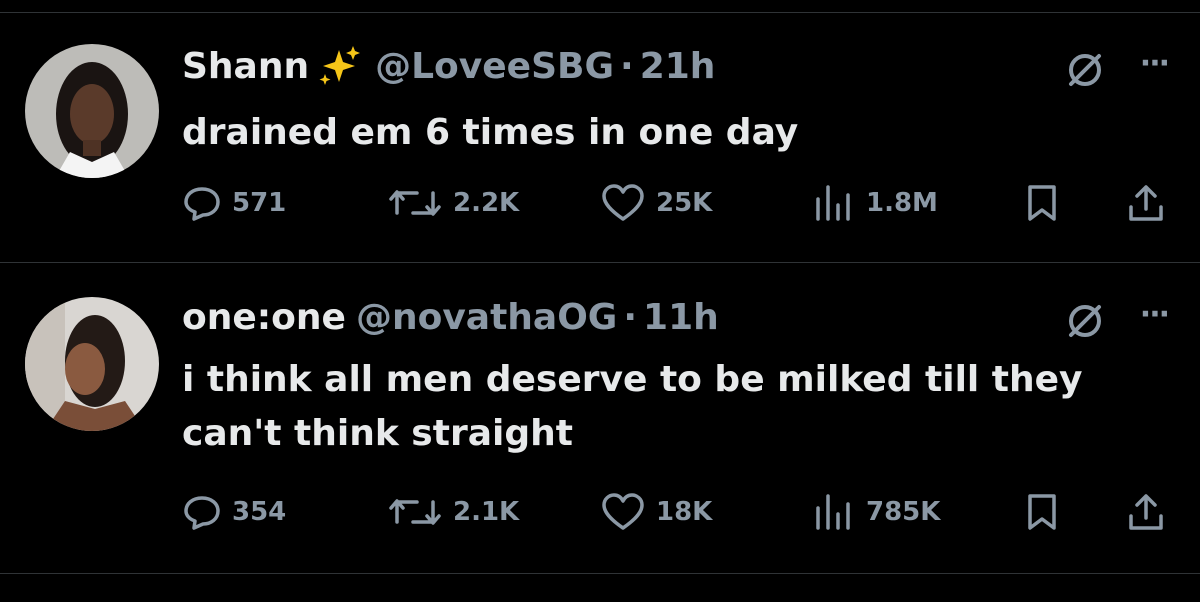 The image size is (1200, 602). What do you see at coordinates (259, 512) in the screenshot?
I see `reply-count: 354` at bounding box center [259, 512].